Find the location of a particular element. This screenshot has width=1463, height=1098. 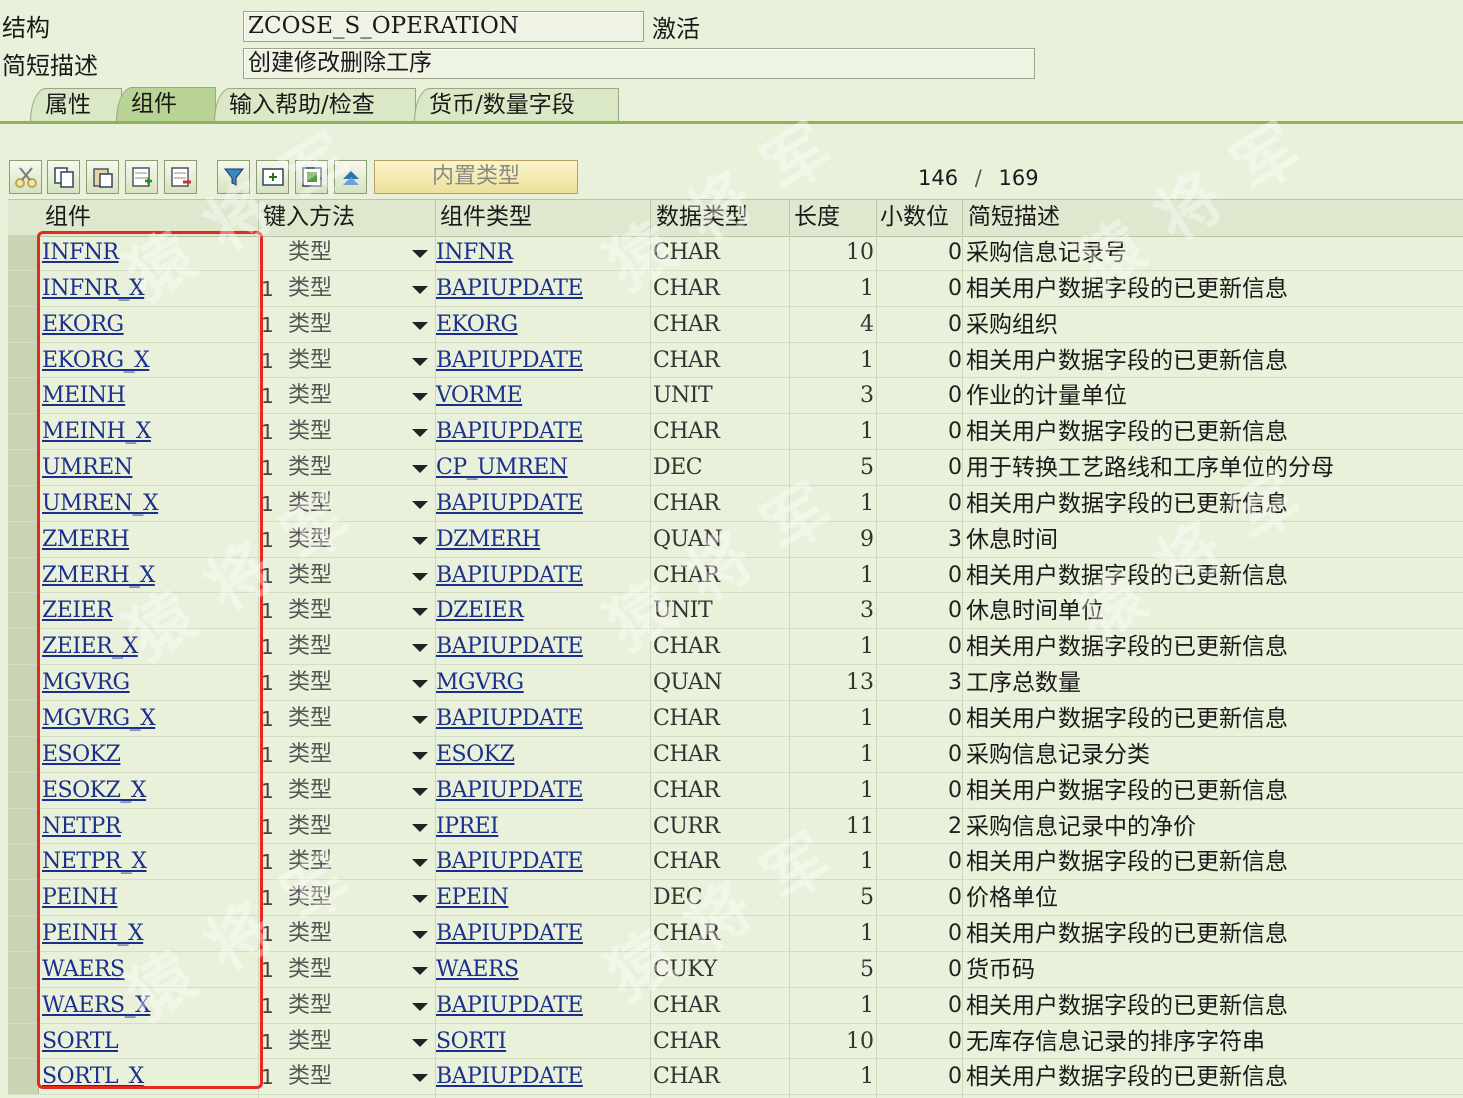

col-typing-method: 键入方法 is located at coordinates (309, 217).